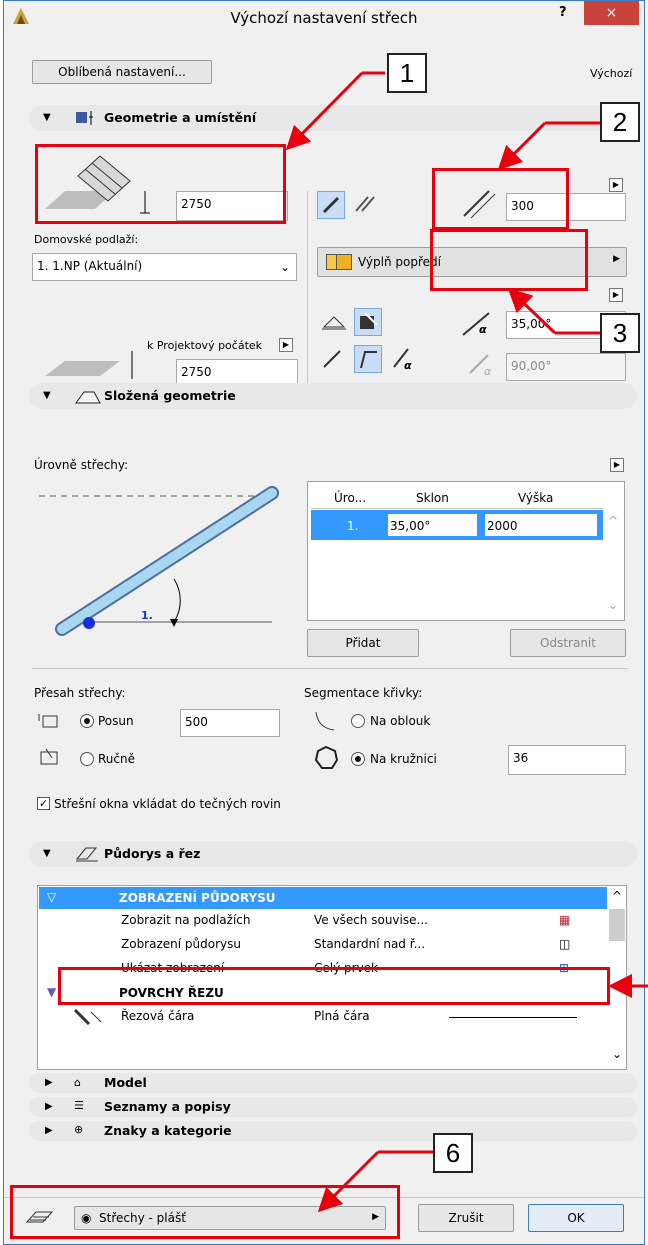 This screenshot has width=648, height=1245. I want to click on callout-6: 6, so click(453, 1153).